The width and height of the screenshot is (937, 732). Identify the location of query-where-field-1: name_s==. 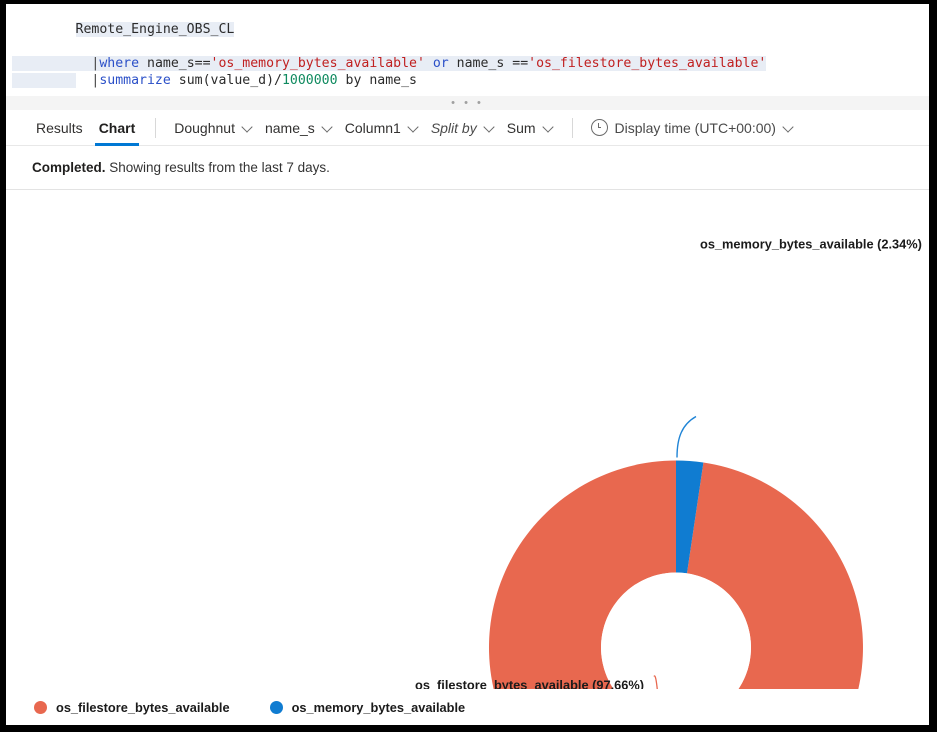
(175, 63).